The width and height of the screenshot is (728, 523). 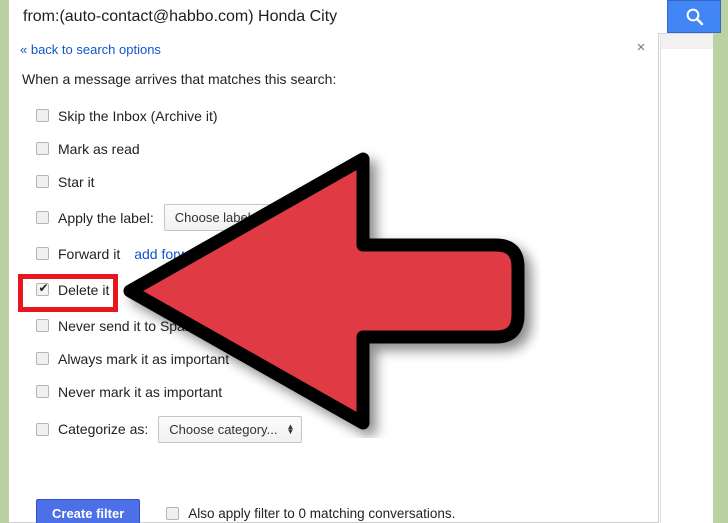 I want to click on checkbox-categorize-as, so click(x=42, y=429).